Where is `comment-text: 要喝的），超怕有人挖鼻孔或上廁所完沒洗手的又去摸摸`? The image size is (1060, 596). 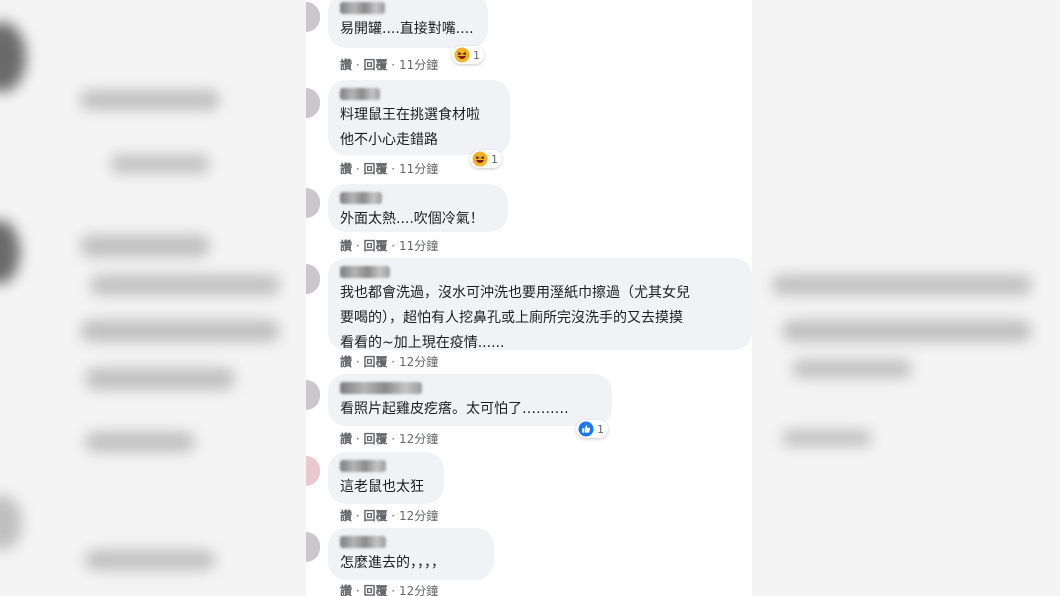
comment-text: 要喝的），超怕有人挖鼻孔或上廁所完沒洗手的又去摸摸 is located at coordinates (511, 318).